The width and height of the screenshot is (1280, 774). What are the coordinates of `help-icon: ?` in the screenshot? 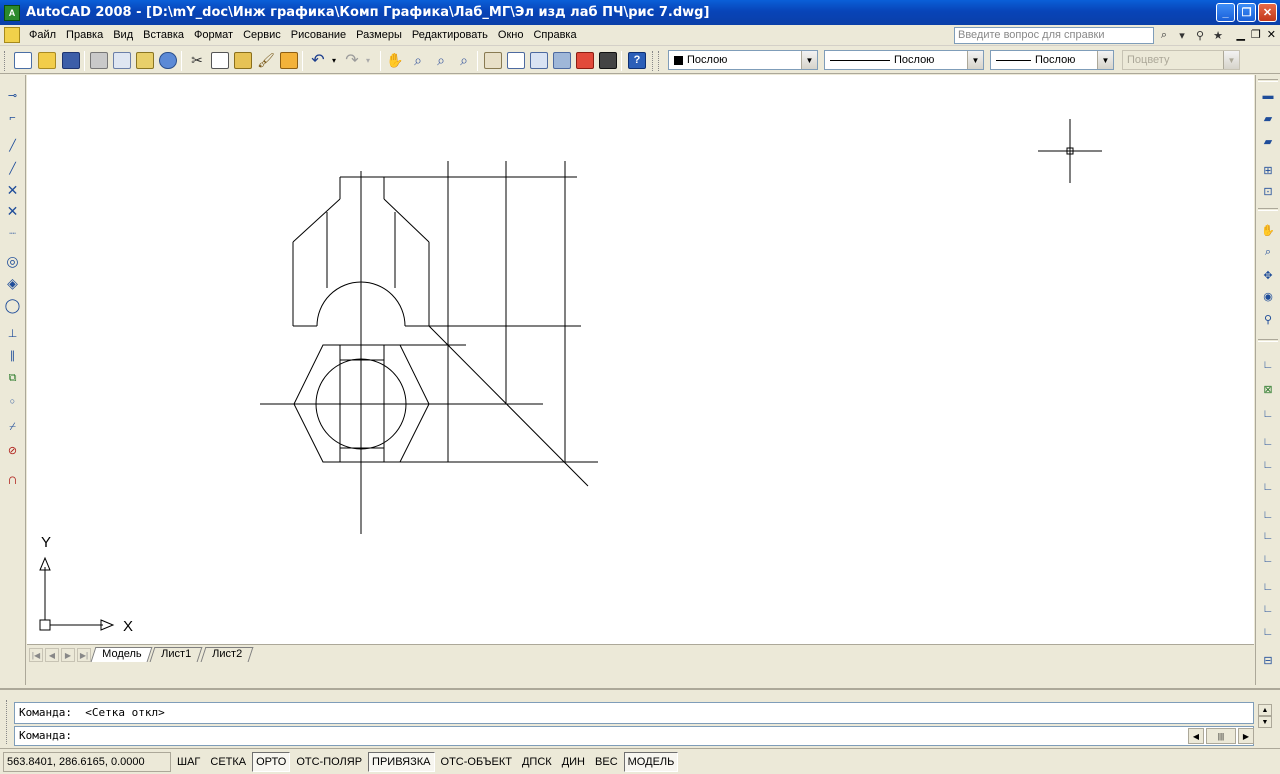 It's located at (637, 60).